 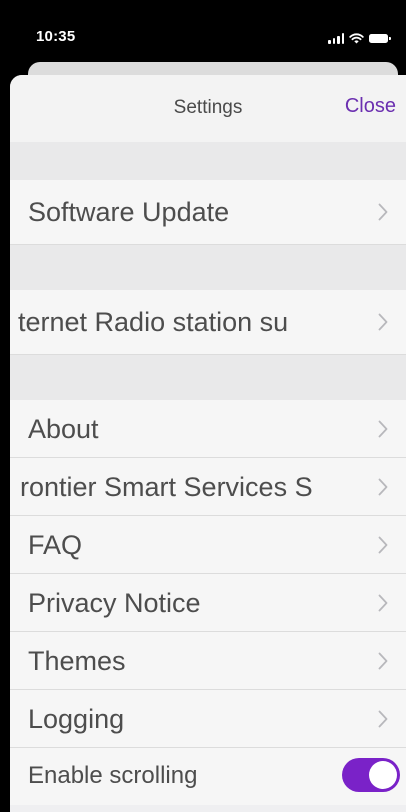 I want to click on settings-row-logging: Logging, so click(x=208, y=719).